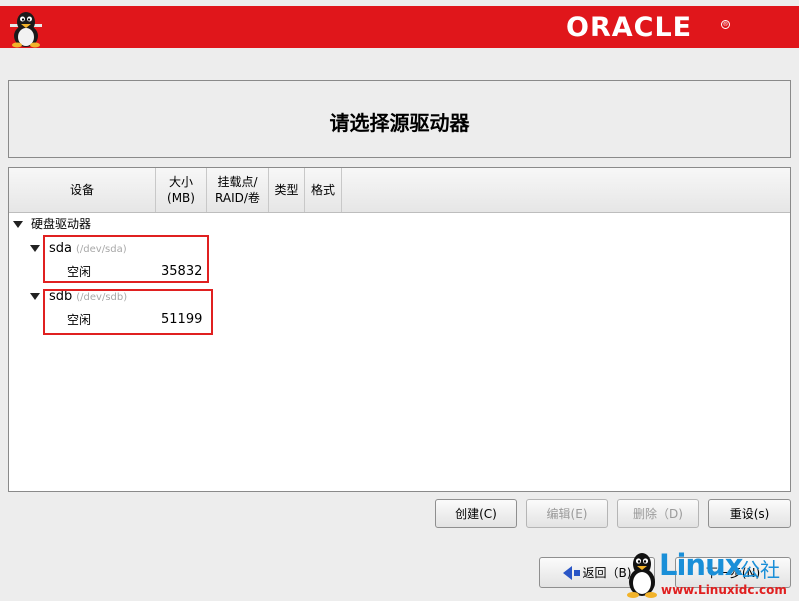 This screenshot has width=799, height=601. I want to click on tux-logo-icon, so click(26, 30).